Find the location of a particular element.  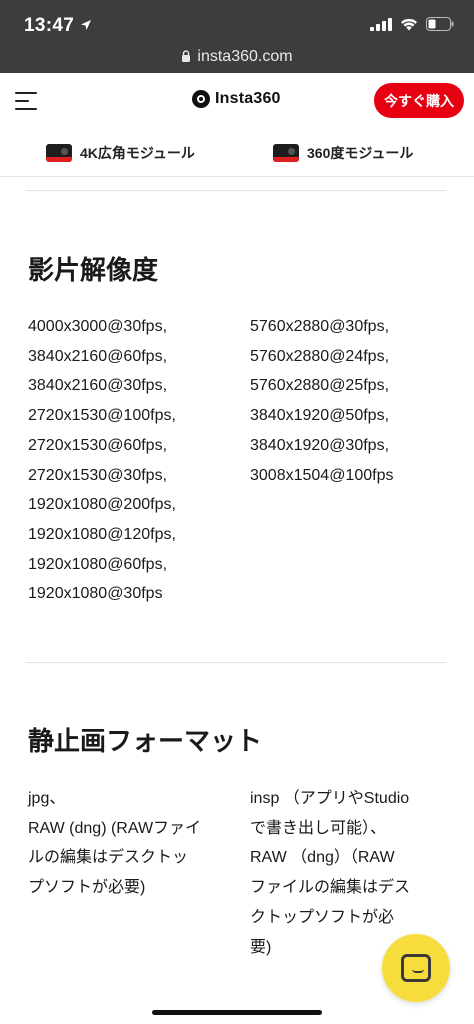

format-line: jpg、 is located at coordinates (47, 798).